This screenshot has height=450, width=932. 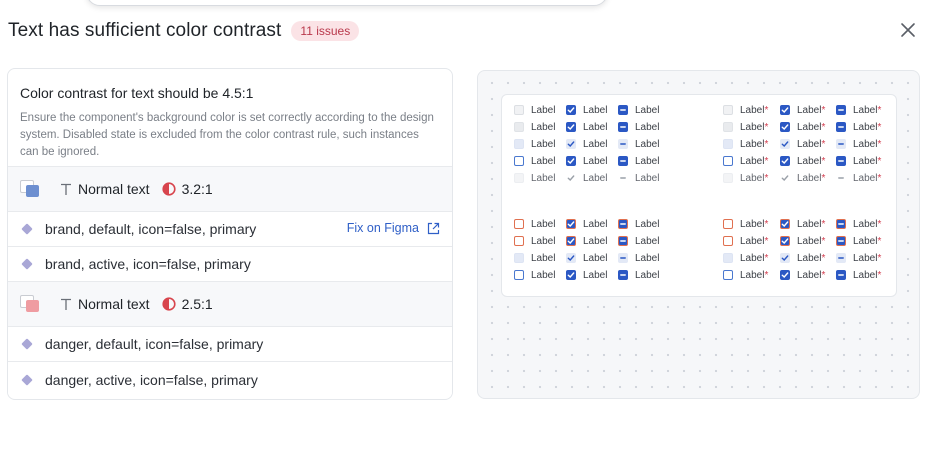 I want to click on issue-item-row: danger, default, icon=false, primary, so click(x=230, y=344).